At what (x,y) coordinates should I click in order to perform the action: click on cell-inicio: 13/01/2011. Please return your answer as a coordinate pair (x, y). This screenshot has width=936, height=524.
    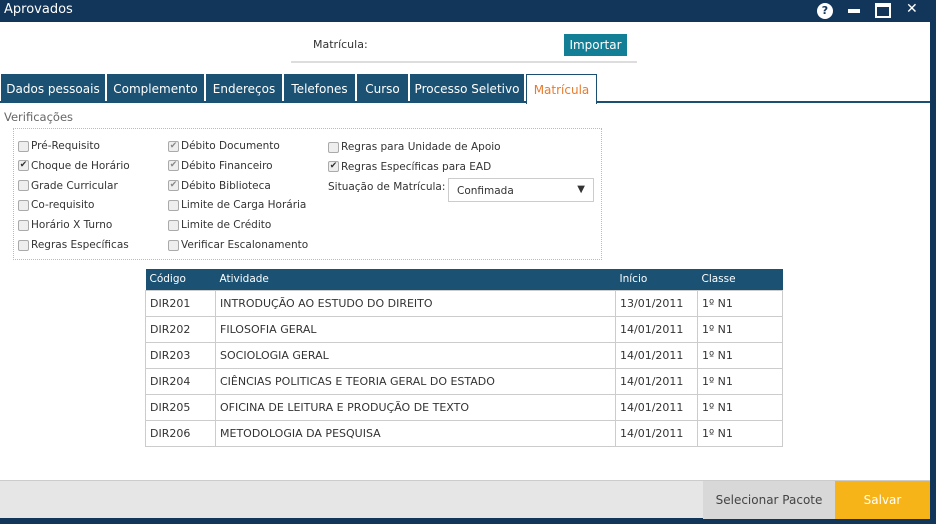
    Looking at the image, I should click on (656, 303).